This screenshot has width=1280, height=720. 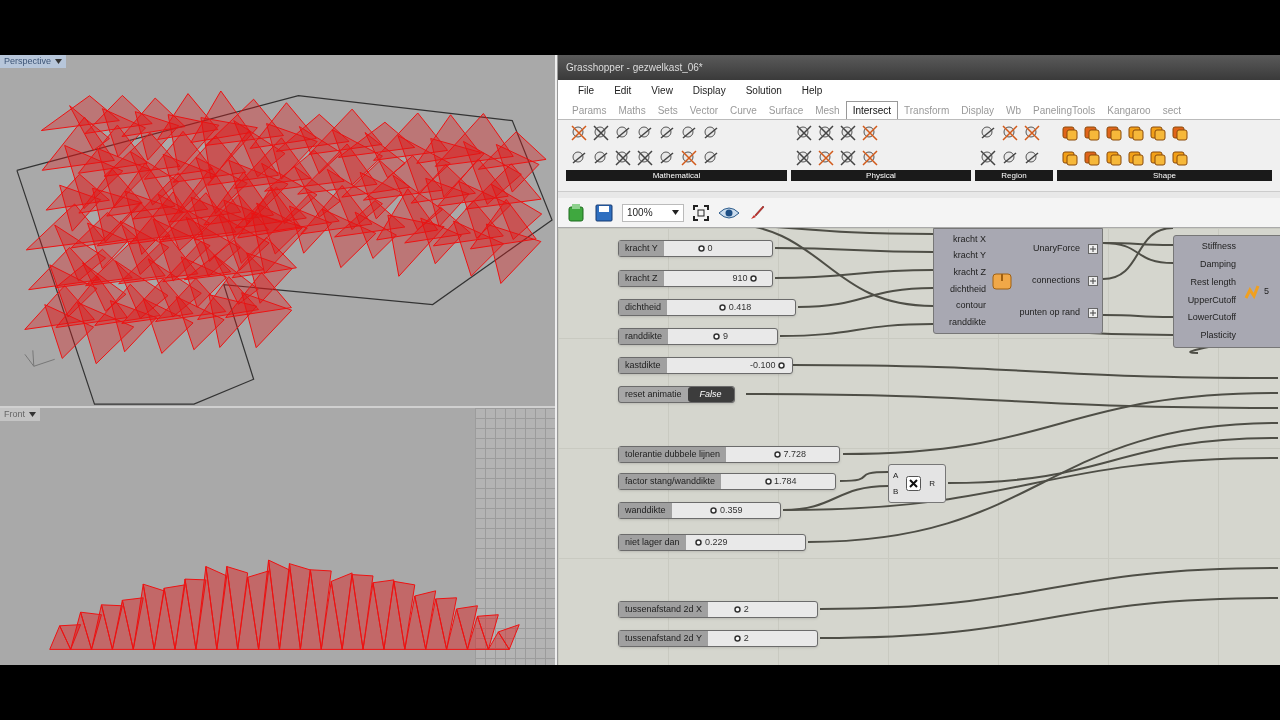 What do you see at coordinates (967, 289) in the screenshot?
I see `input-label: dichtheid` at bounding box center [967, 289].